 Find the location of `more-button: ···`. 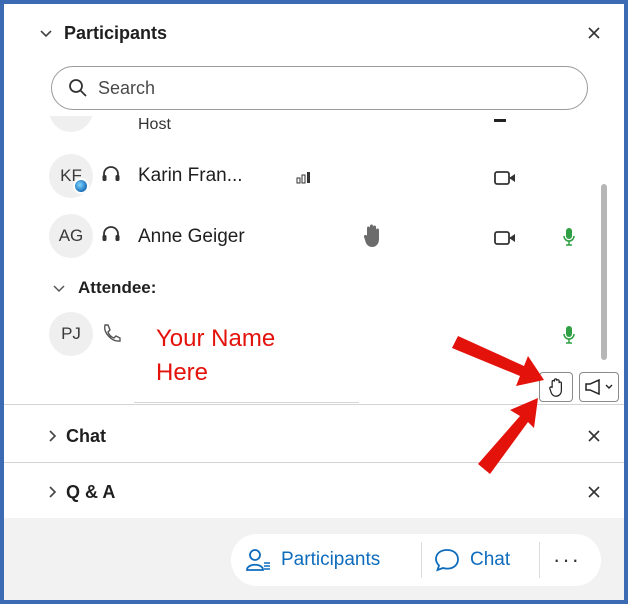

more-button: ··· is located at coordinates (567, 560).